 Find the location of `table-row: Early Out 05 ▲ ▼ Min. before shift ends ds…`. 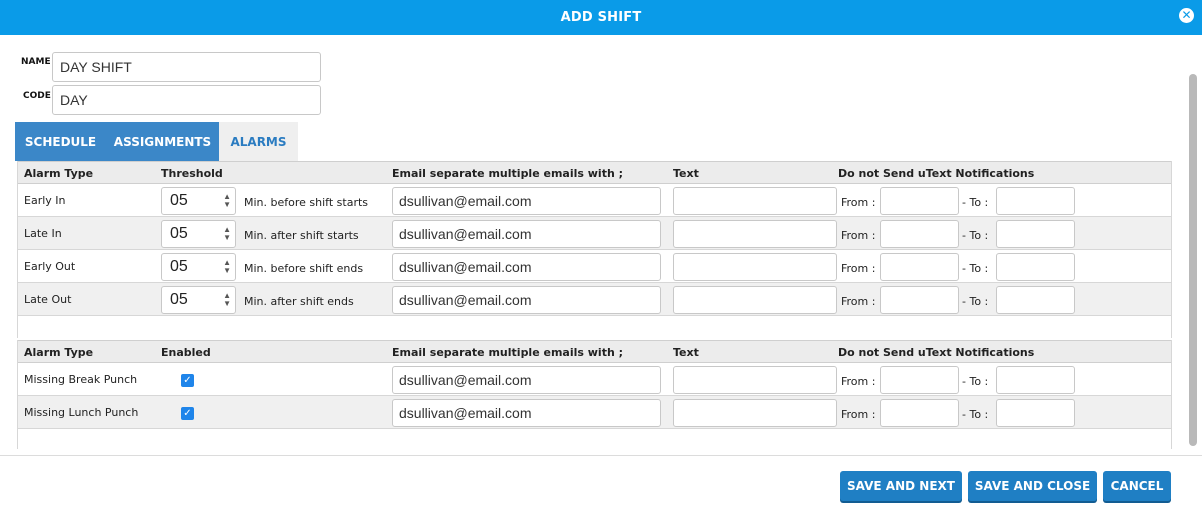

table-row: Early Out 05 ▲ ▼ Min. before shift ends ds… is located at coordinates (594, 266).